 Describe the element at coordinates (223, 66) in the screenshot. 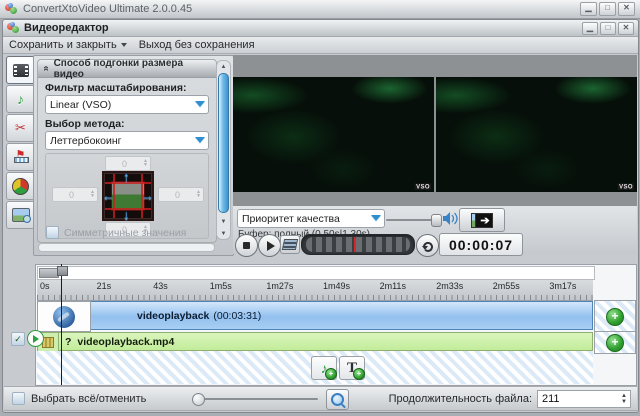

I see `scroll-up-icon: ▲` at that location.